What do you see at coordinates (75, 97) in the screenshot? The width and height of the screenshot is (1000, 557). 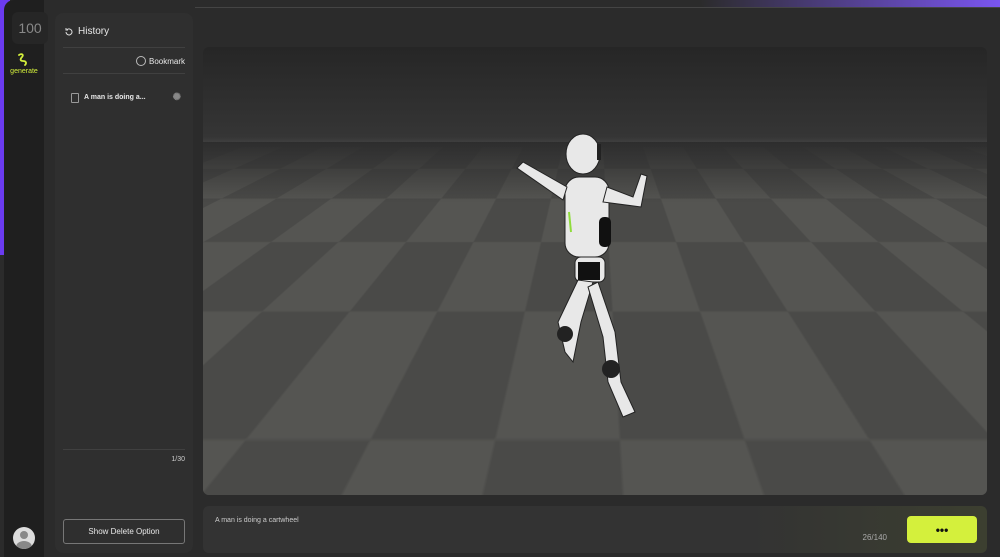 I see `bookmark-icon` at bounding box center [75, 97].